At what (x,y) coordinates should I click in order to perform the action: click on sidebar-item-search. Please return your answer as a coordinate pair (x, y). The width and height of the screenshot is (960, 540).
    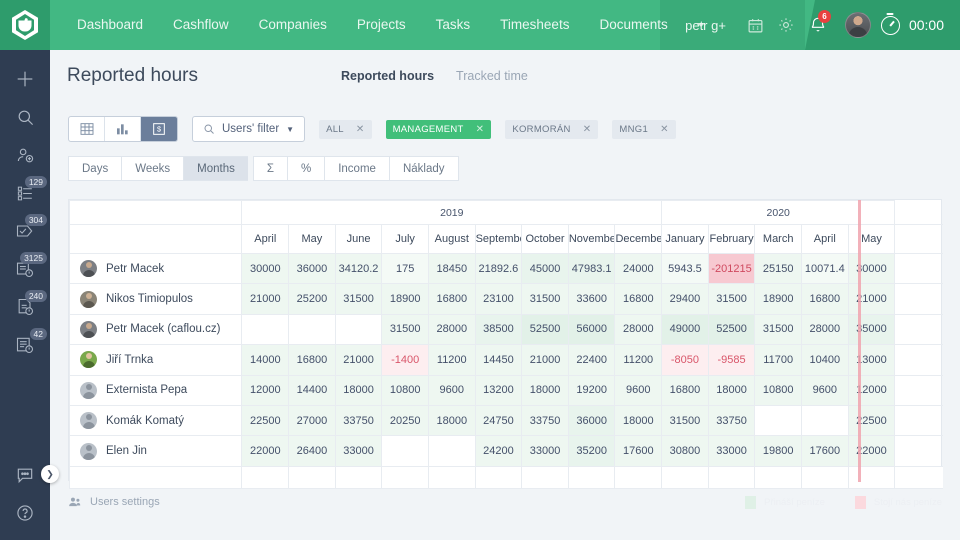
    Looking at the image, I should click on (25, 117).